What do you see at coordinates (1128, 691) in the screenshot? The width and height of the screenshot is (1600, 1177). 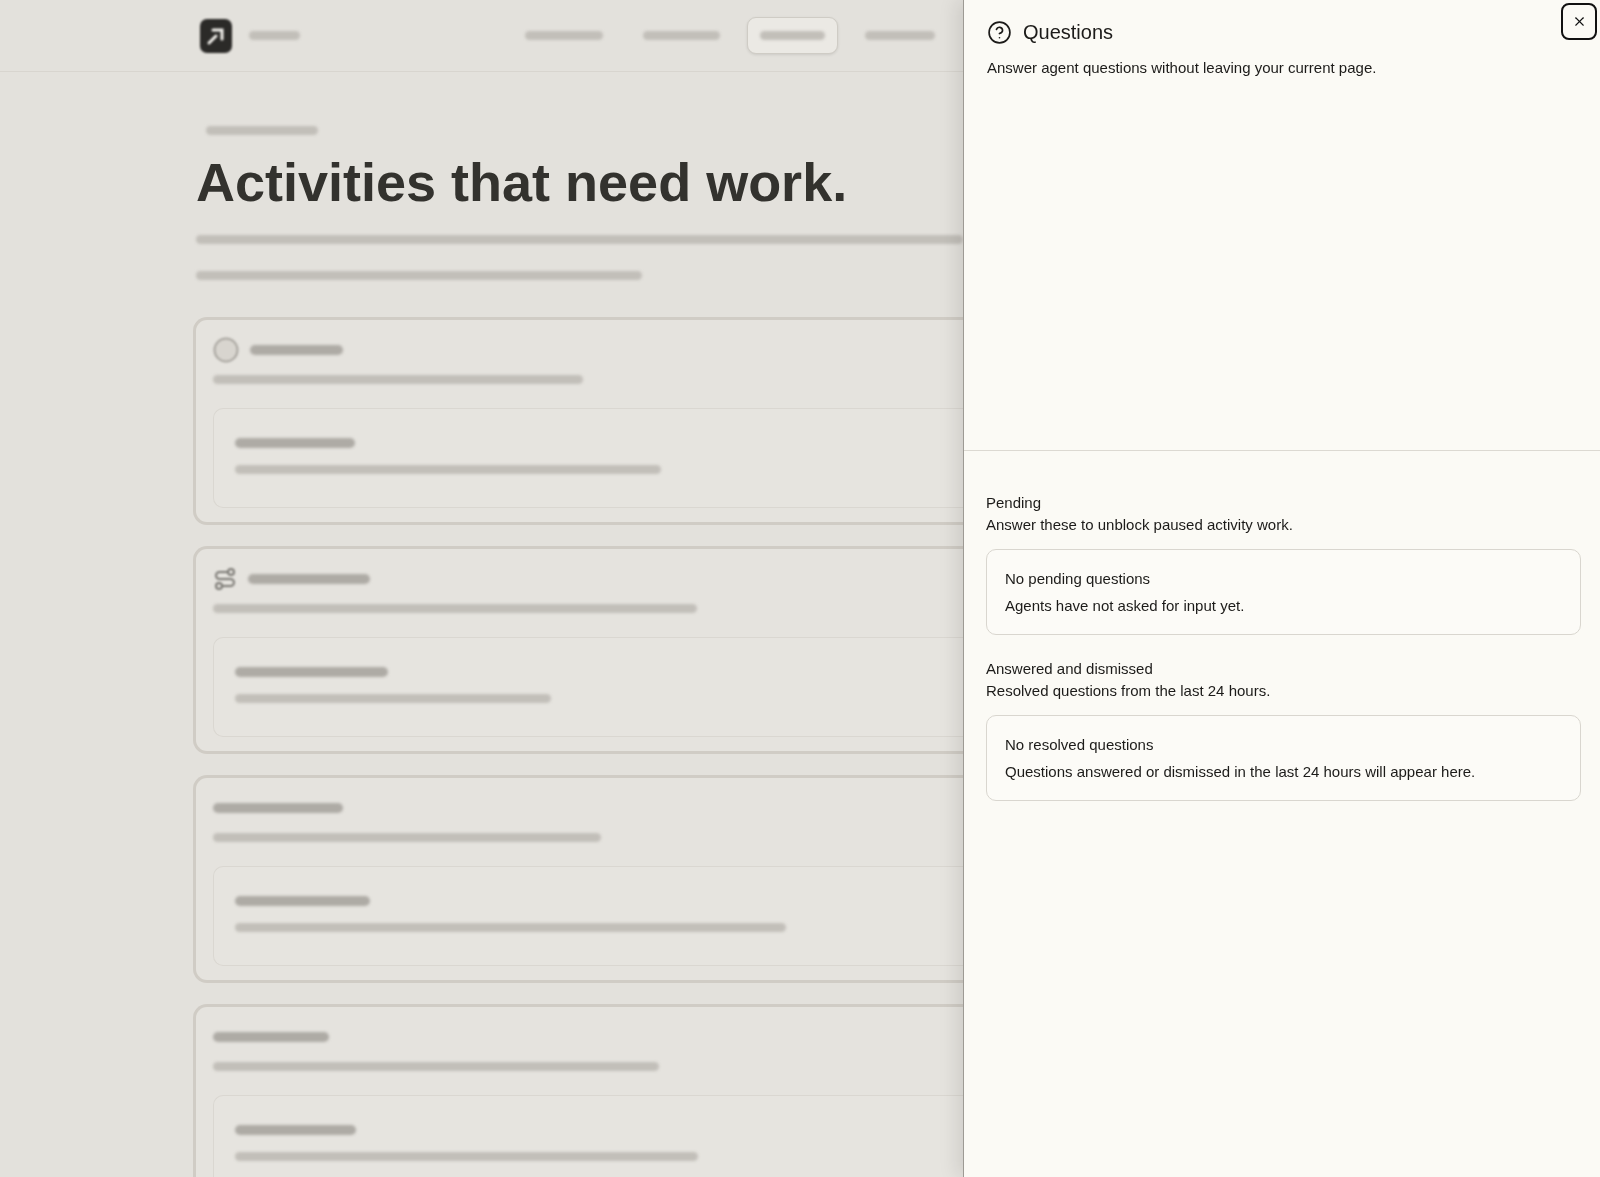 I see `group-description: Resolved questions from the last 24 hours.` at bounding box center [1128, 691].